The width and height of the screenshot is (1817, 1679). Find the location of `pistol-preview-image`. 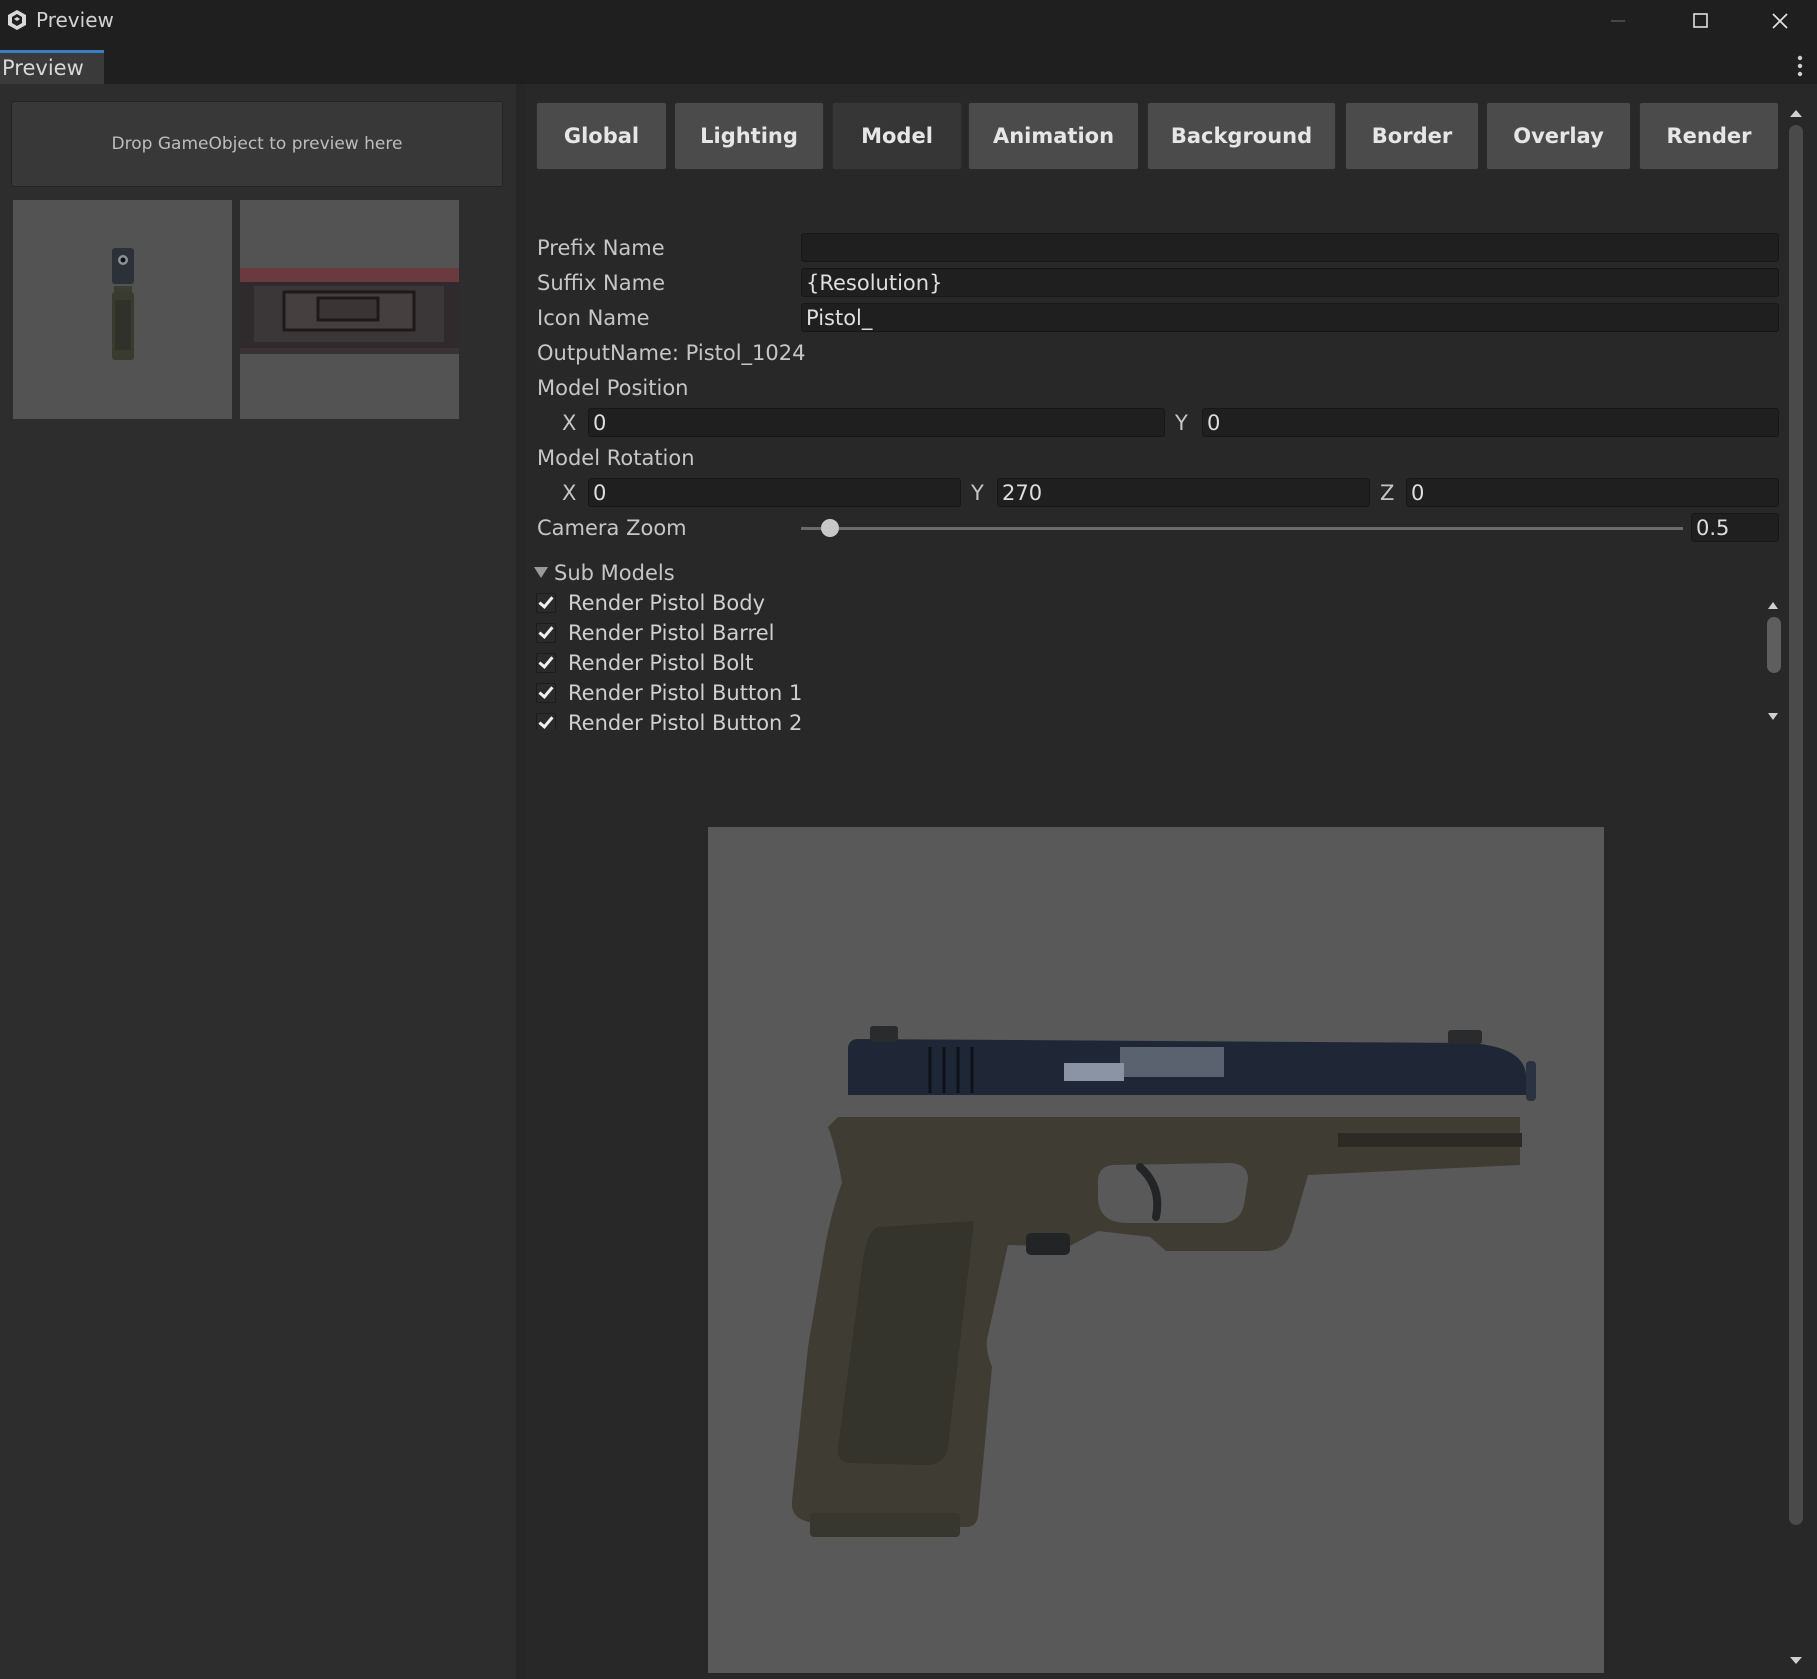

pistol-preview-image is located at coordinates (1163, 1281).